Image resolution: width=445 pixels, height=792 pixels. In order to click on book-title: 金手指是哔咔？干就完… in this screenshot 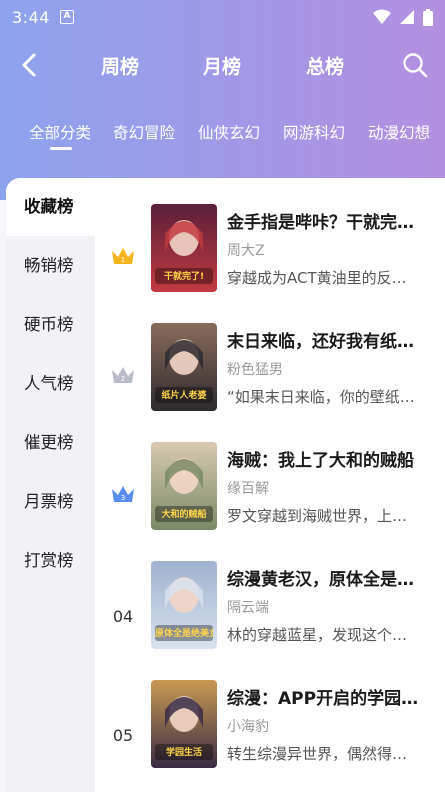, I will do `click(327, 220)`.